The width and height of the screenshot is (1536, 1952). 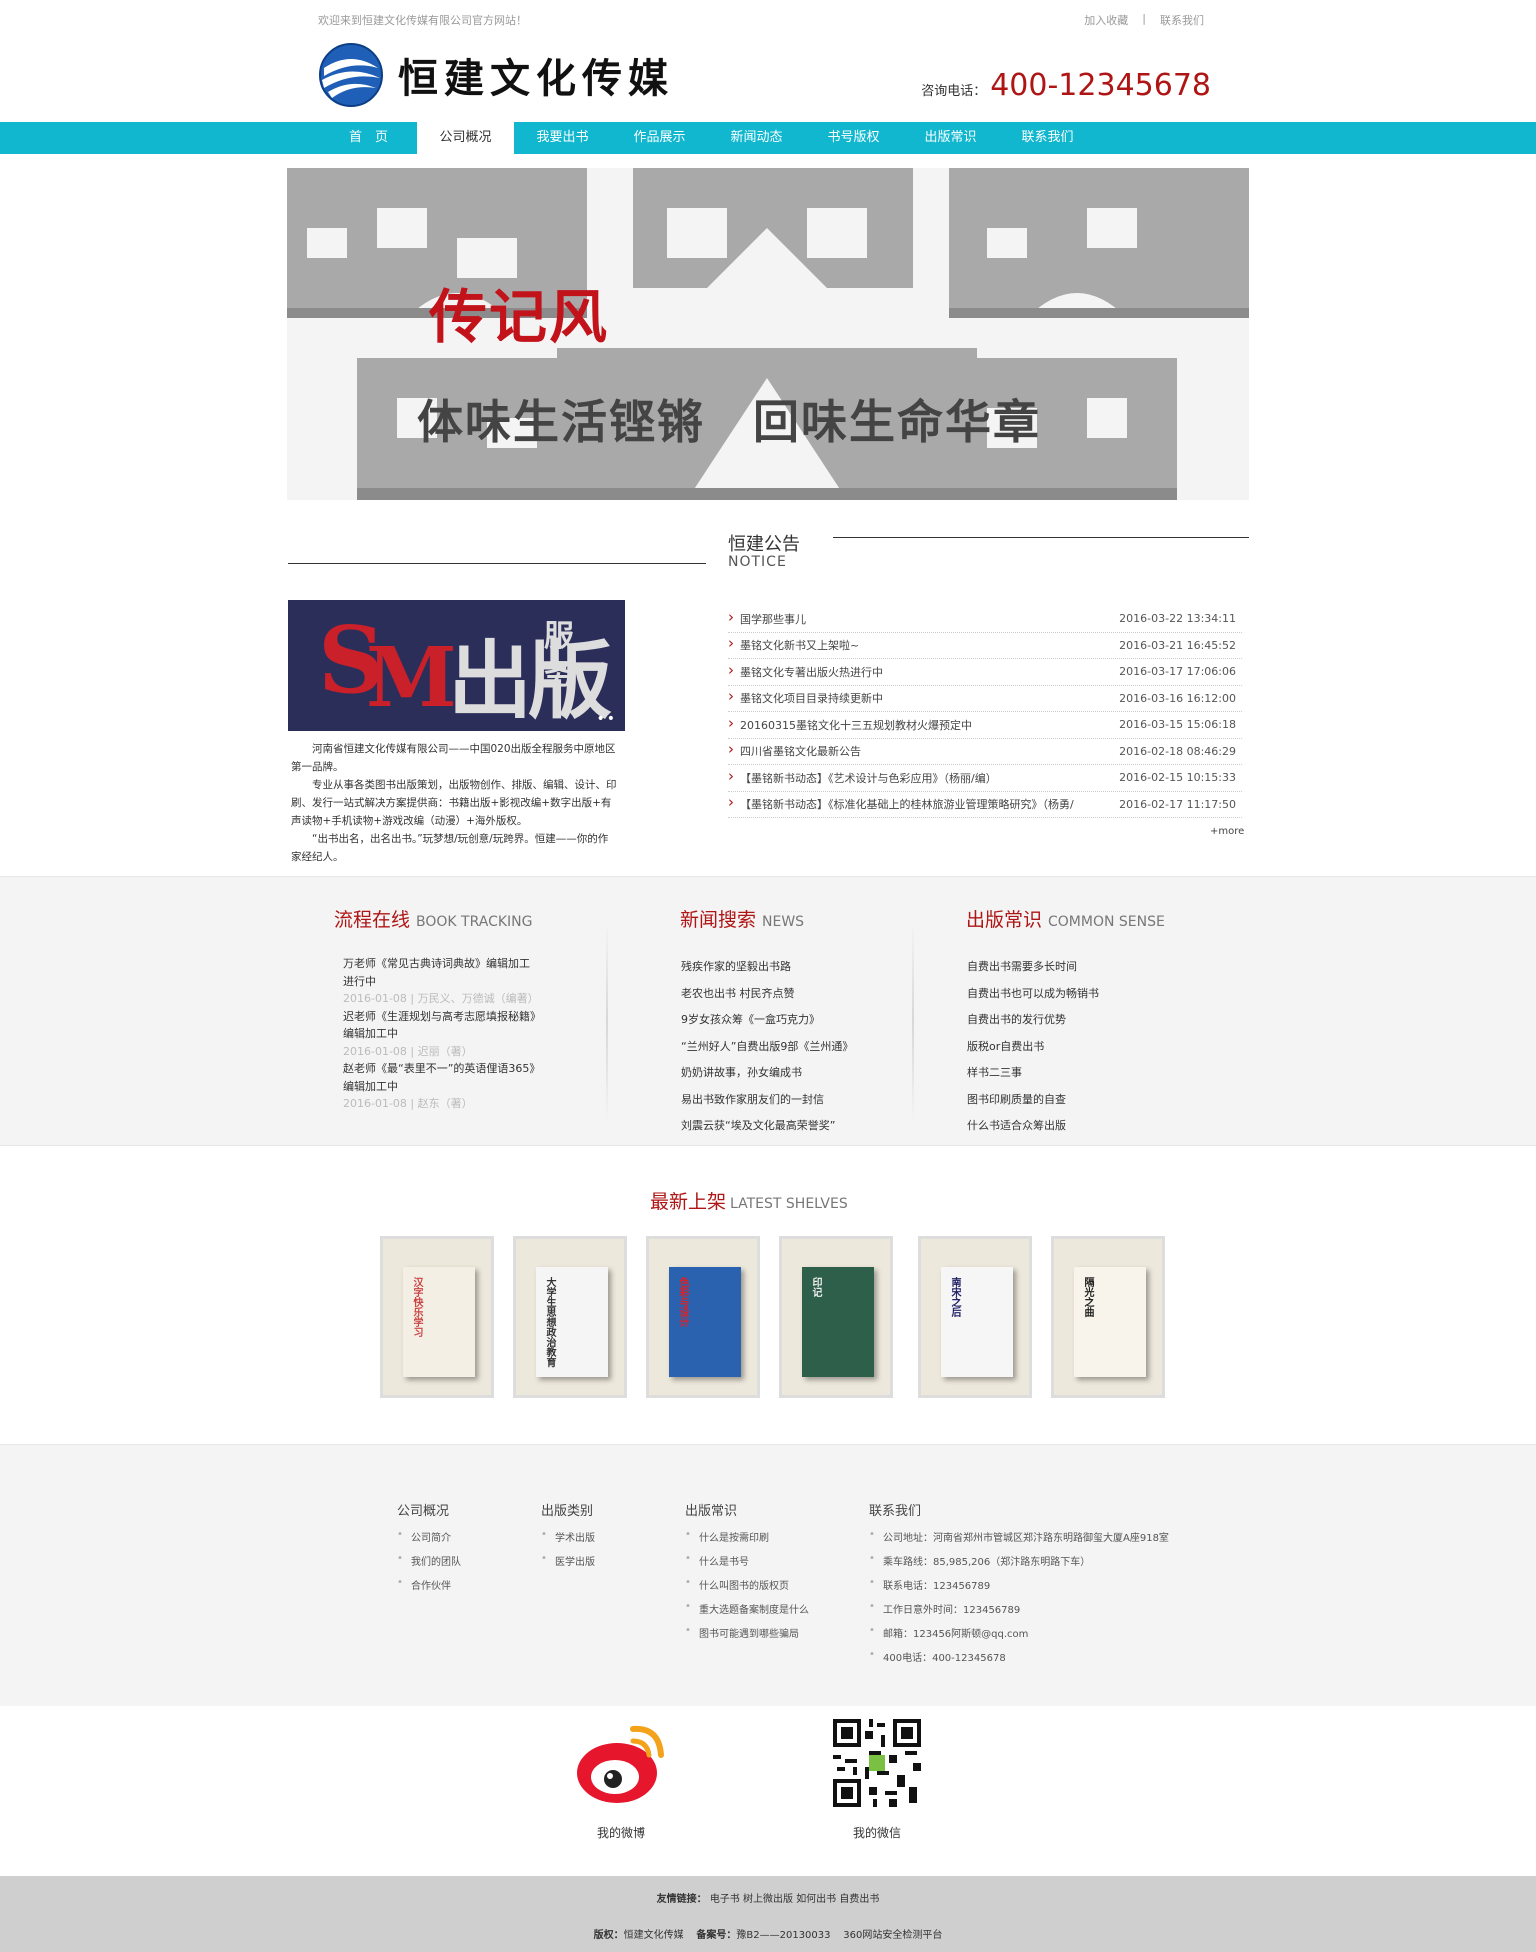 I want to click on tracking-title-cn: 流程在线, so click(x=372, y=920).